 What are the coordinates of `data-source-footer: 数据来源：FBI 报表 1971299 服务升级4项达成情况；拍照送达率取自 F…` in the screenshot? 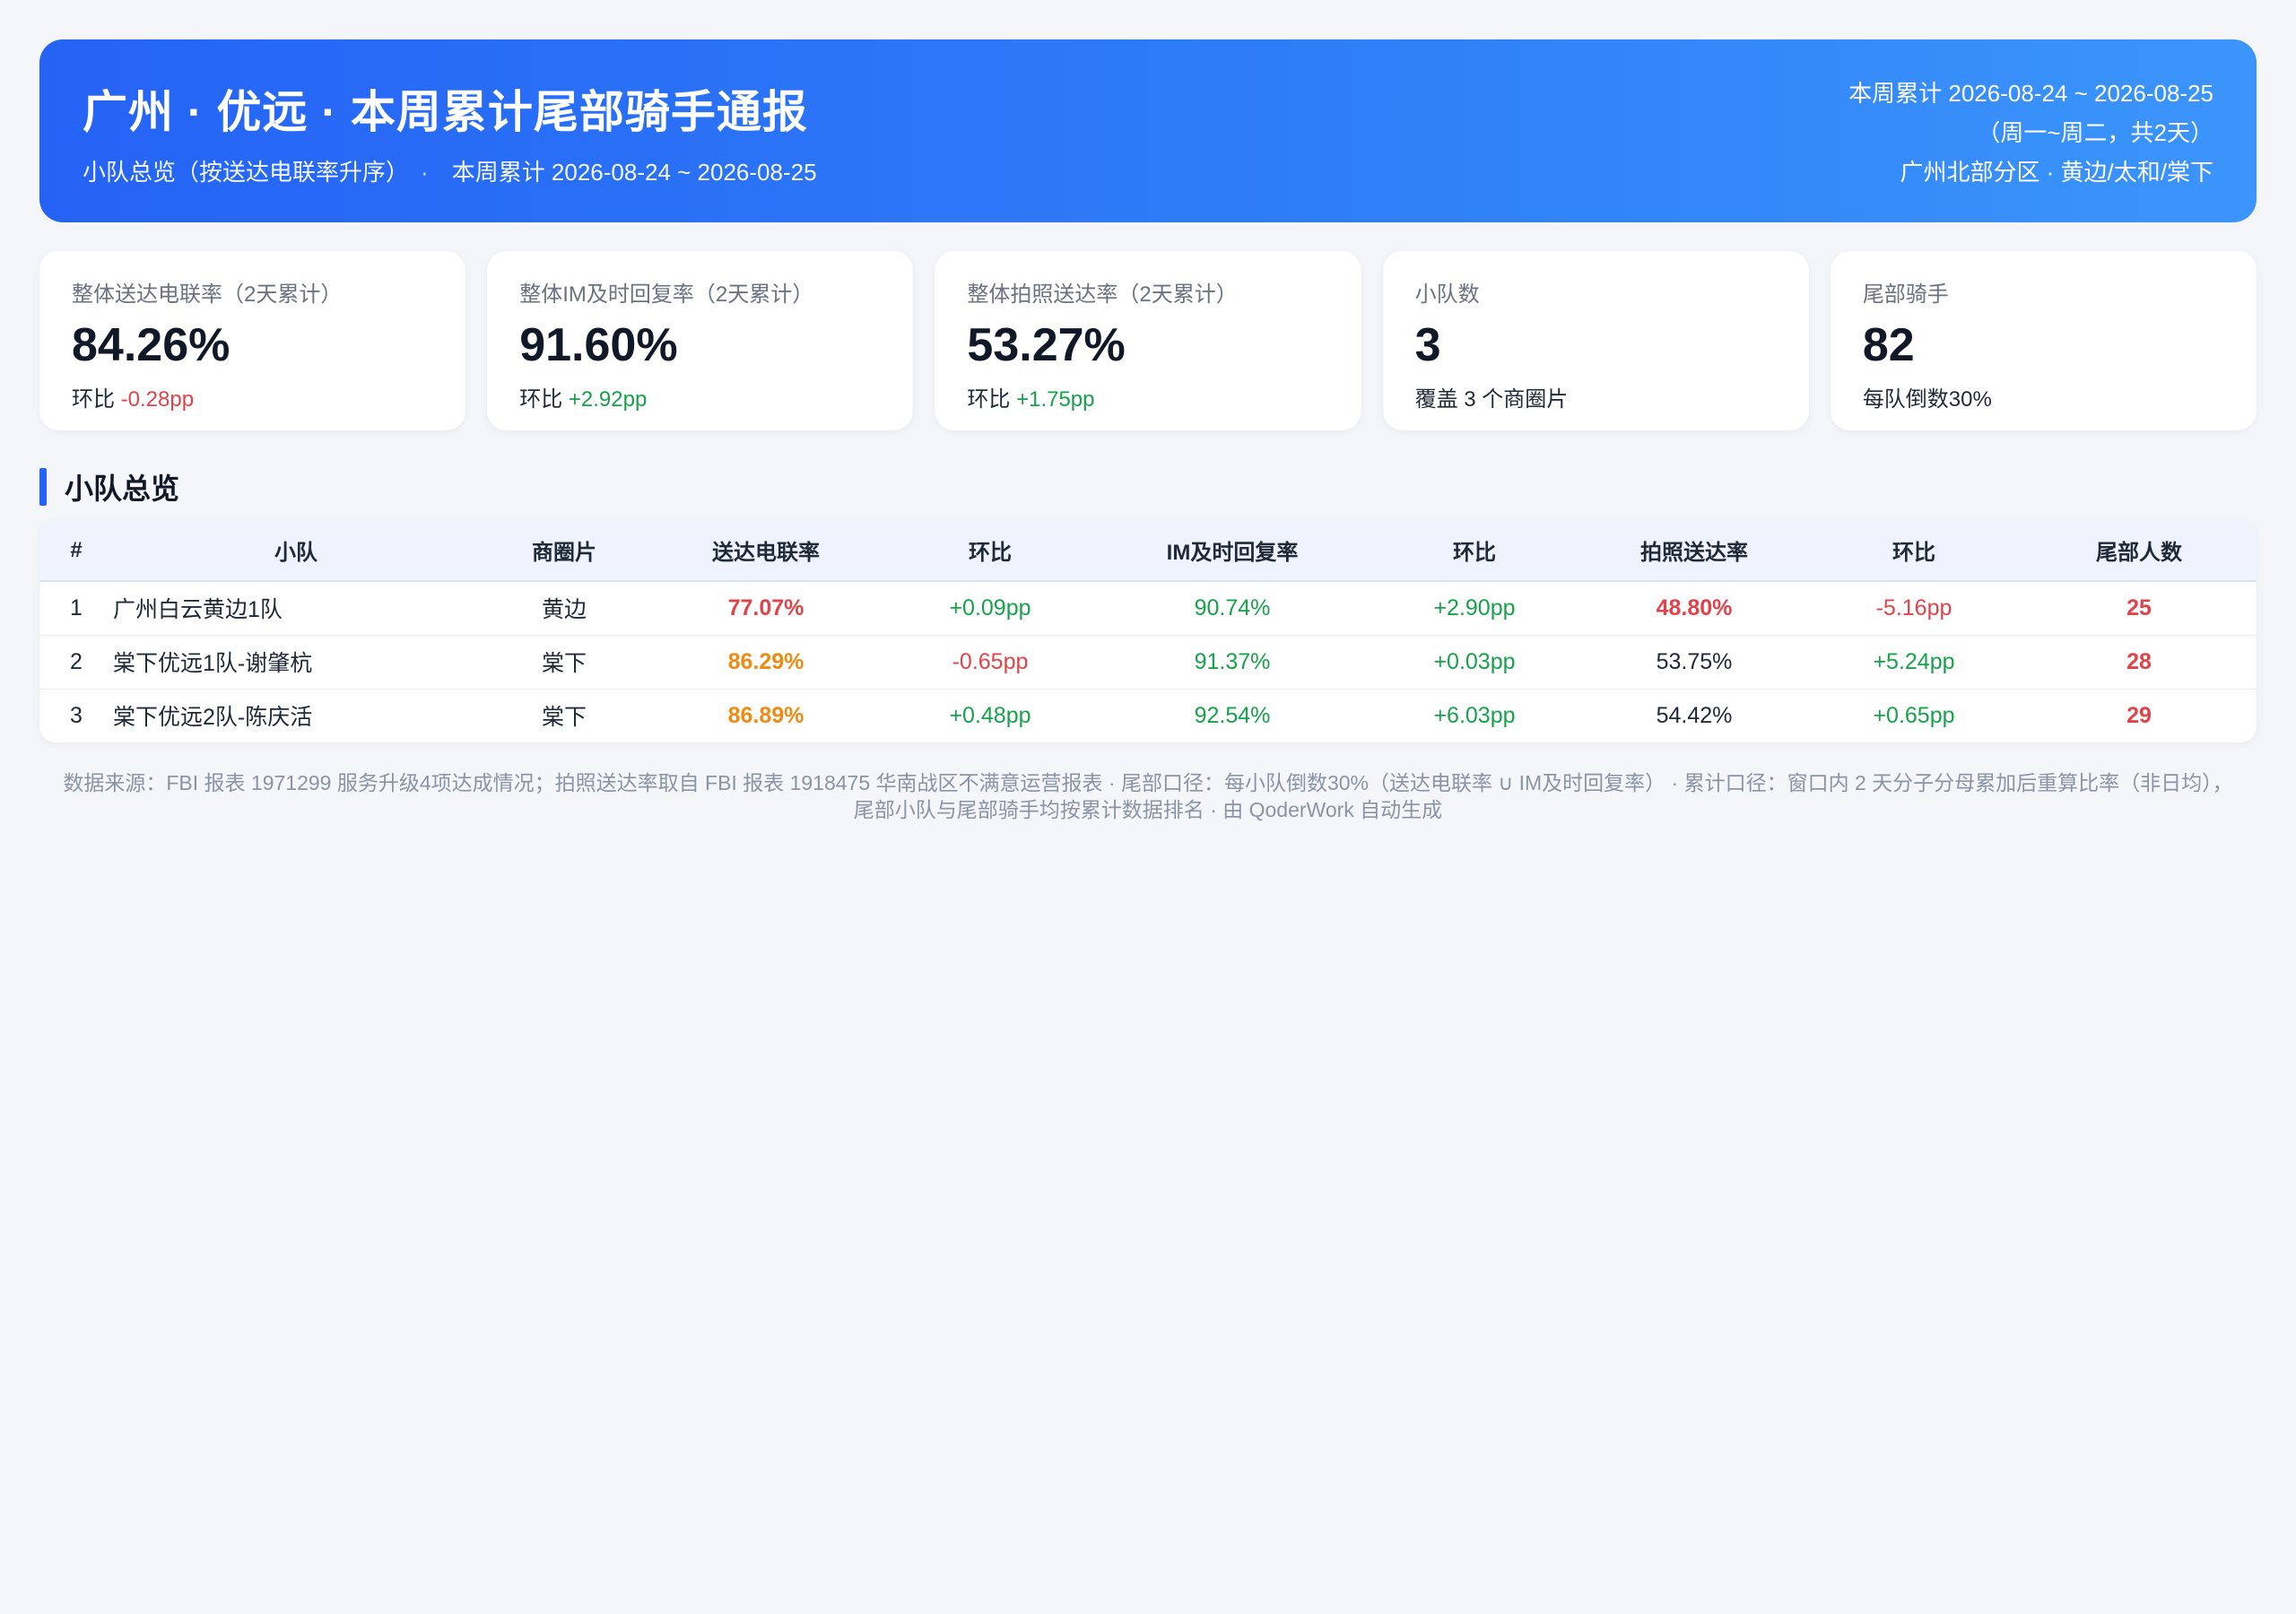 It's located at (1148, 796).